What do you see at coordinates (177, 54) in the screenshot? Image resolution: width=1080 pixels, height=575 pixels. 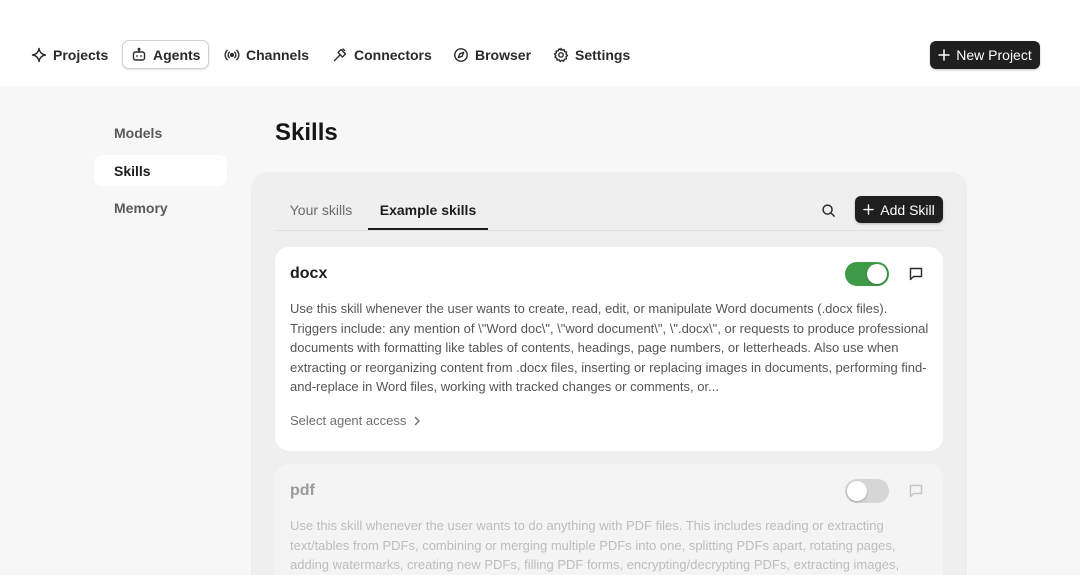 I see `nav-label: Agents` at bounding box center [177, 54].